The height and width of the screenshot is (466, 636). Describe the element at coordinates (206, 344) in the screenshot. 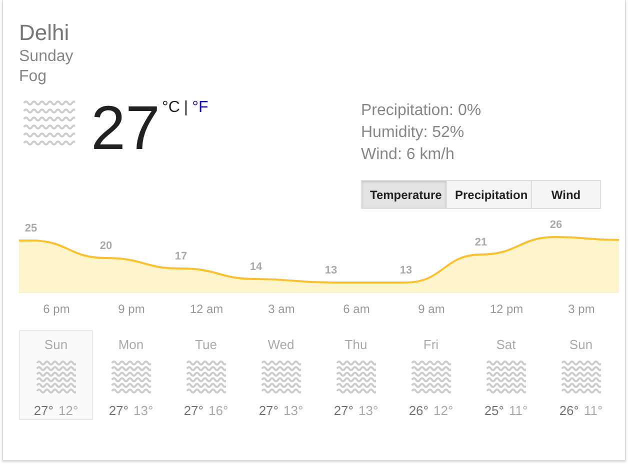

I see `day-name: Tue` at that location.